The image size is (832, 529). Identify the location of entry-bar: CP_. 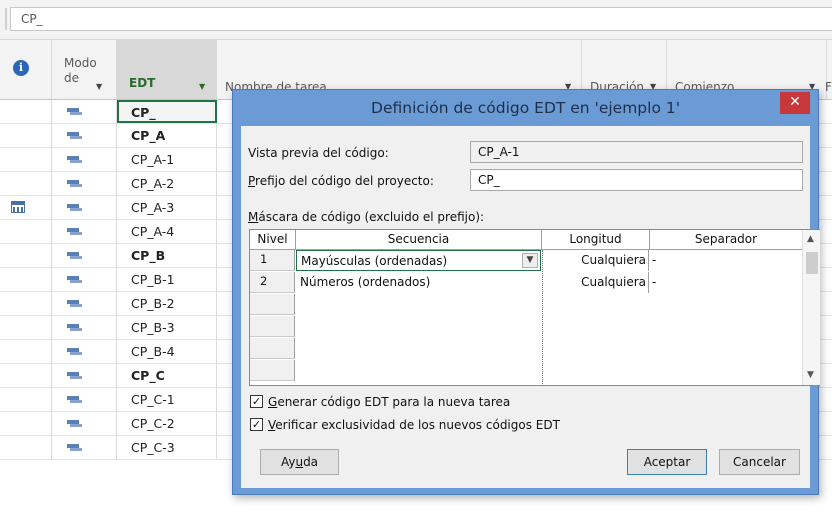
(416, 20).